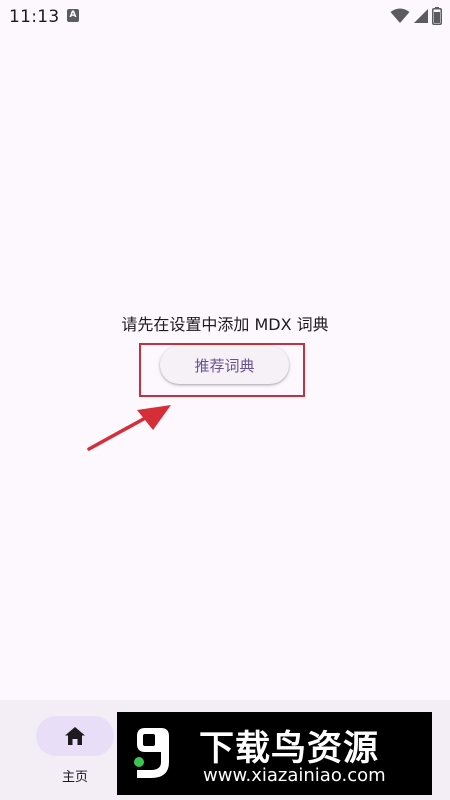 This screenshot has width=450, height=800. What do you see at coordinates (151, 753) in the screenshot?
I see `bird-logo-icon` at bounding box center [151, 753].